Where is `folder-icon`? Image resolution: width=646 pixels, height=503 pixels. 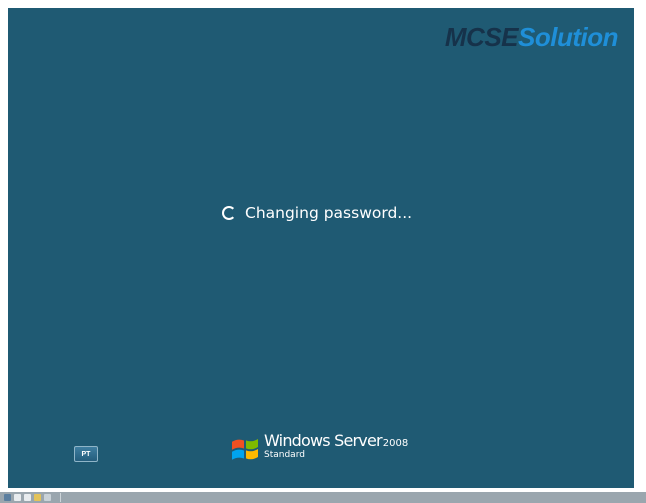 folder-icon is located at coordinates (37, 497).